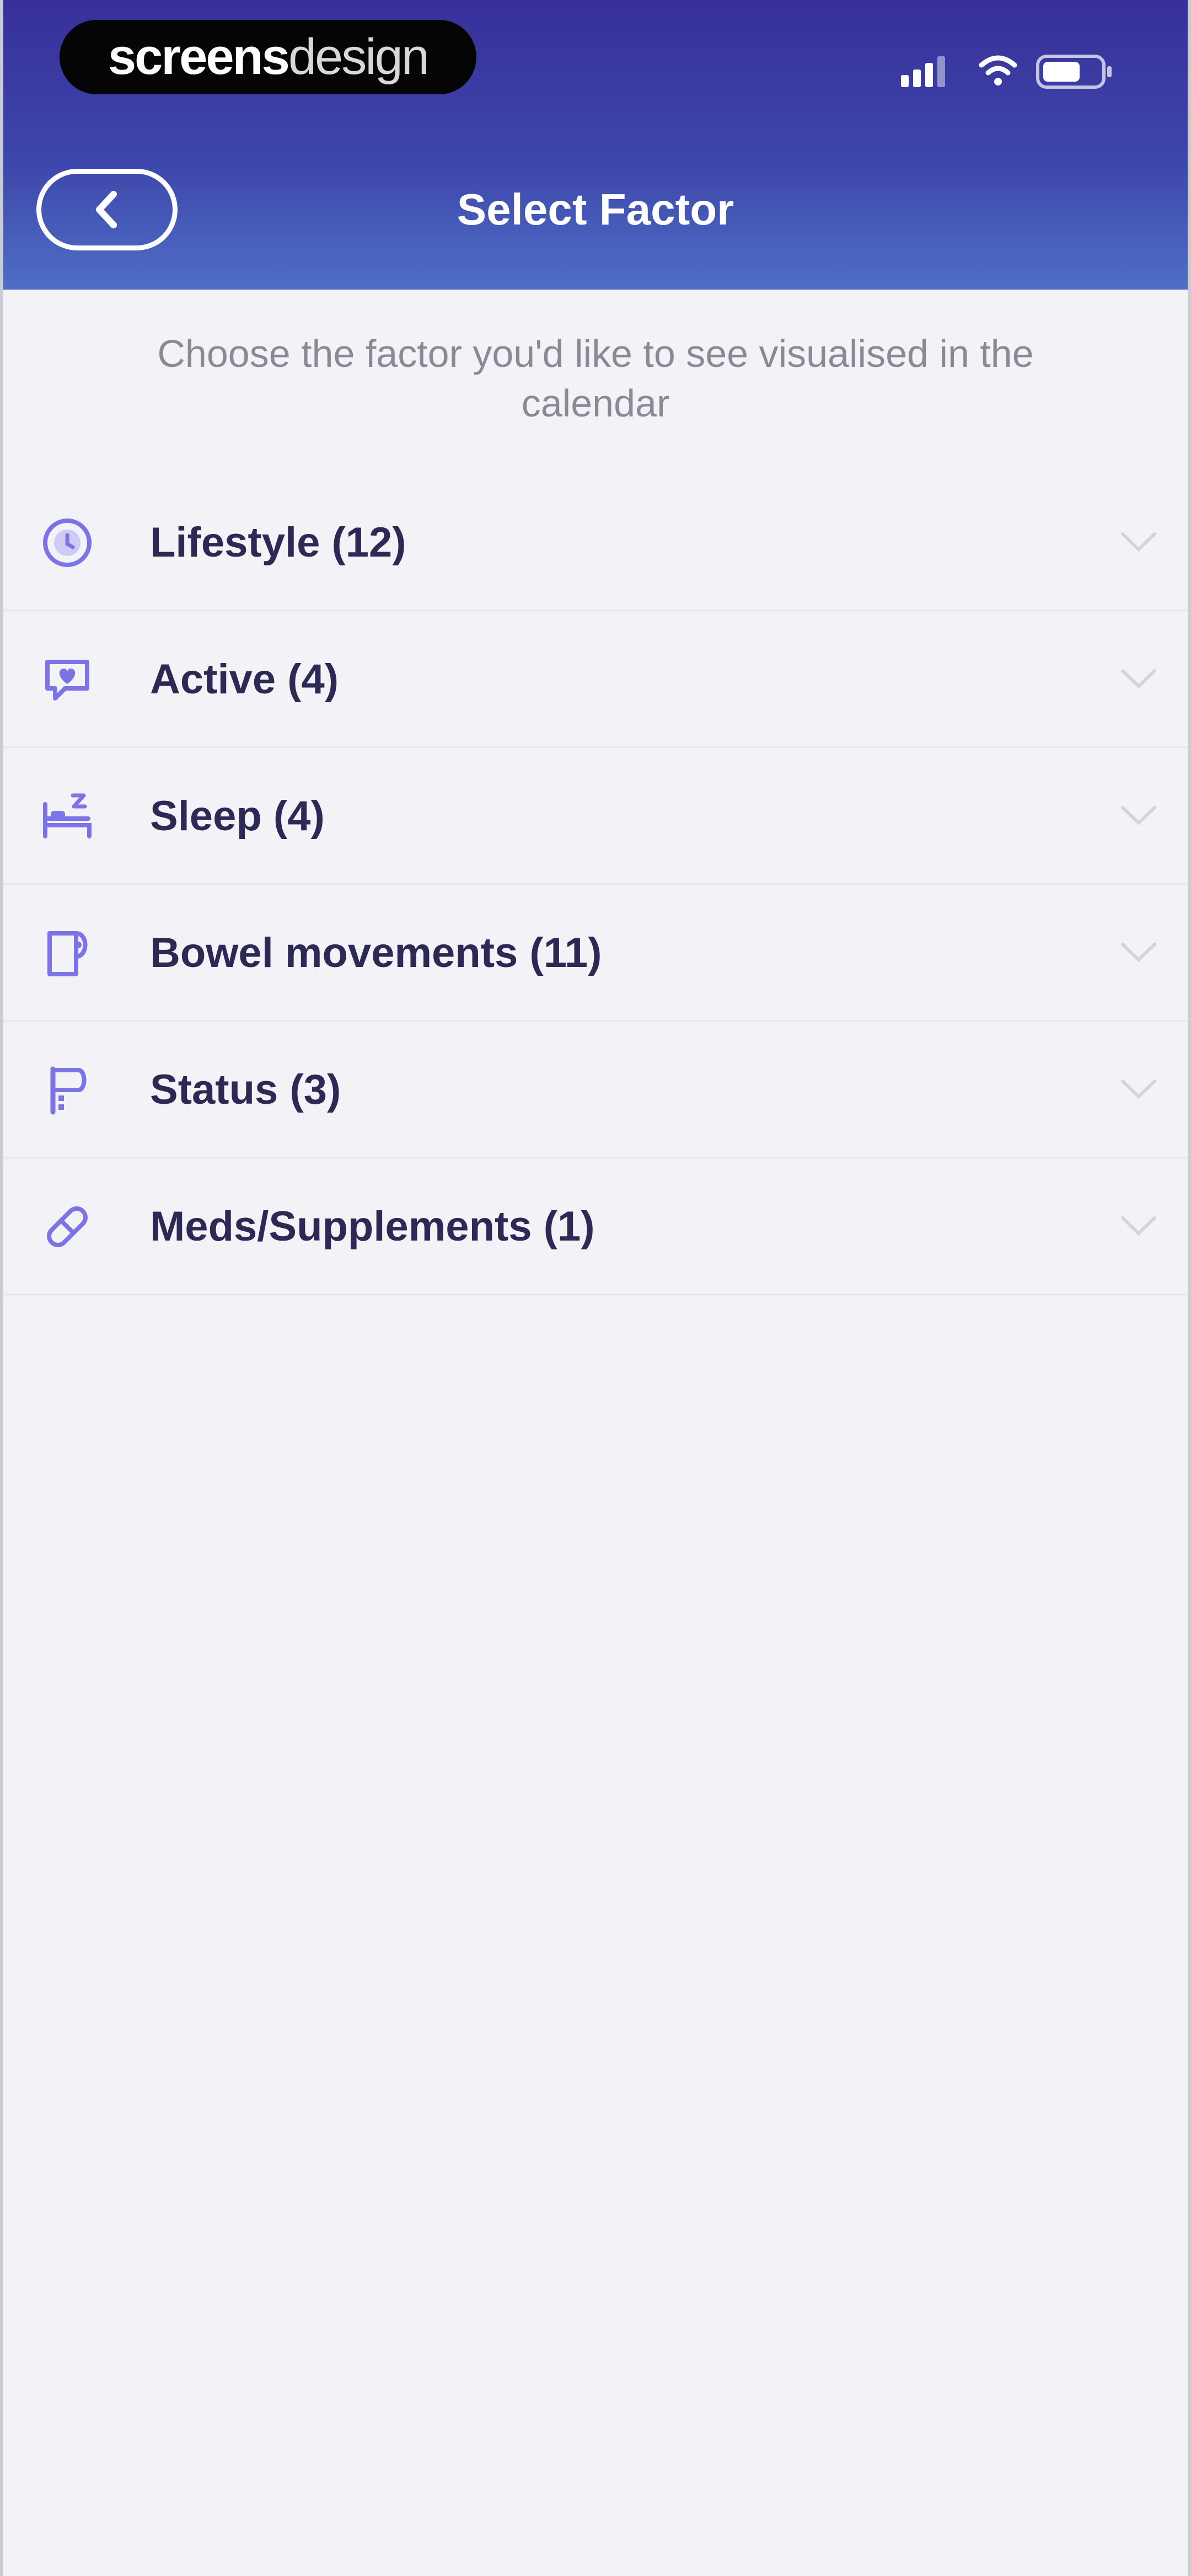 The image size is (1191, 2576). Describe the element at coordinates (998, 70) in the screenshot. I see `wifi-icon` at that location.